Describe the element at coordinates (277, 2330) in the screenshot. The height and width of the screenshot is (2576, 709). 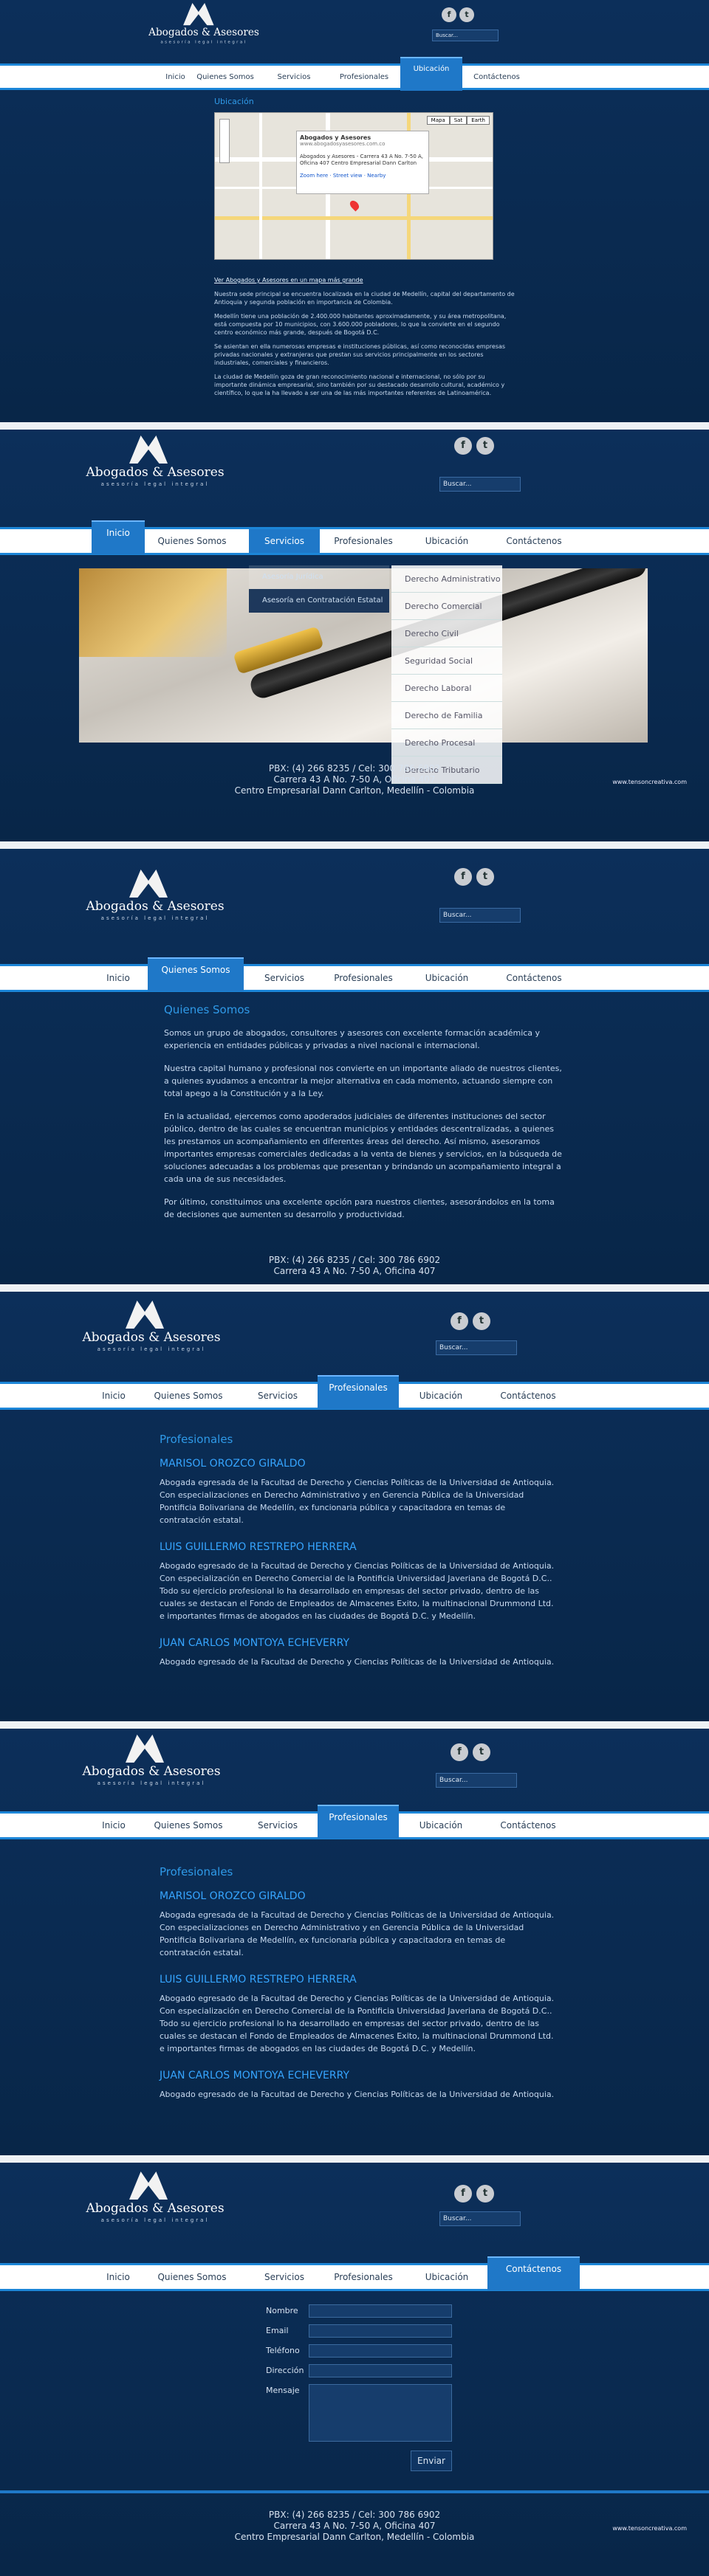
I see `label-email: Email` at that location.